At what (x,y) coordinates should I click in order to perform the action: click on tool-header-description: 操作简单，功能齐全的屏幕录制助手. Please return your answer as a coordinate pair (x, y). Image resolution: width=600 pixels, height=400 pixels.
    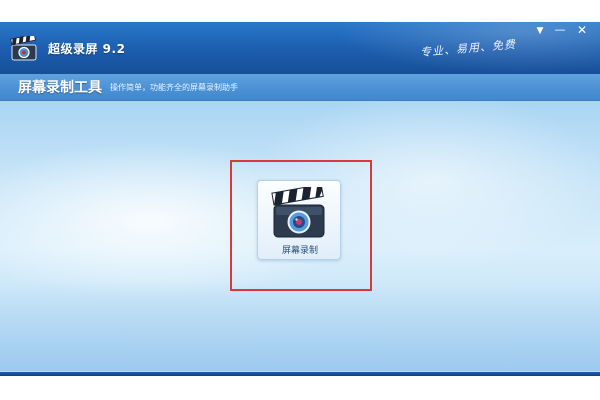
    Looking at the image, I should click on (174, 87).